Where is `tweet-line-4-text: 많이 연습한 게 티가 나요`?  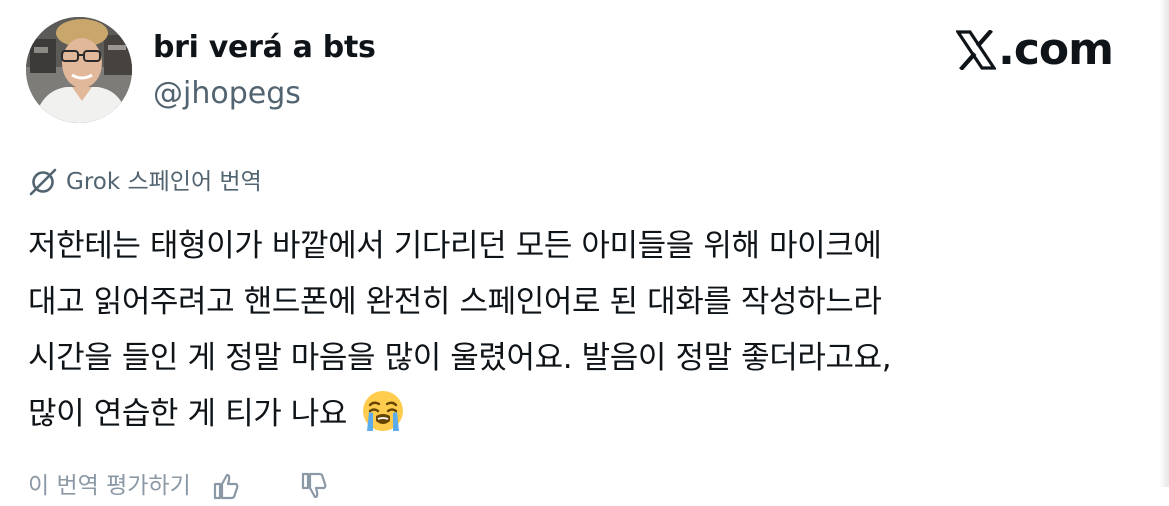
tweet-line-4-text: 많이 연습한 게 티가 나요 is located at coordinates (188, 414).